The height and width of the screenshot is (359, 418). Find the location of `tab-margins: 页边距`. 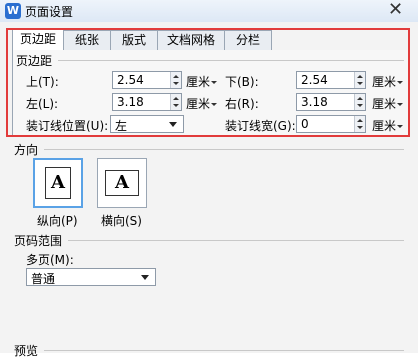

tab-margins: 页边距 is located at coordinates (38, 39).